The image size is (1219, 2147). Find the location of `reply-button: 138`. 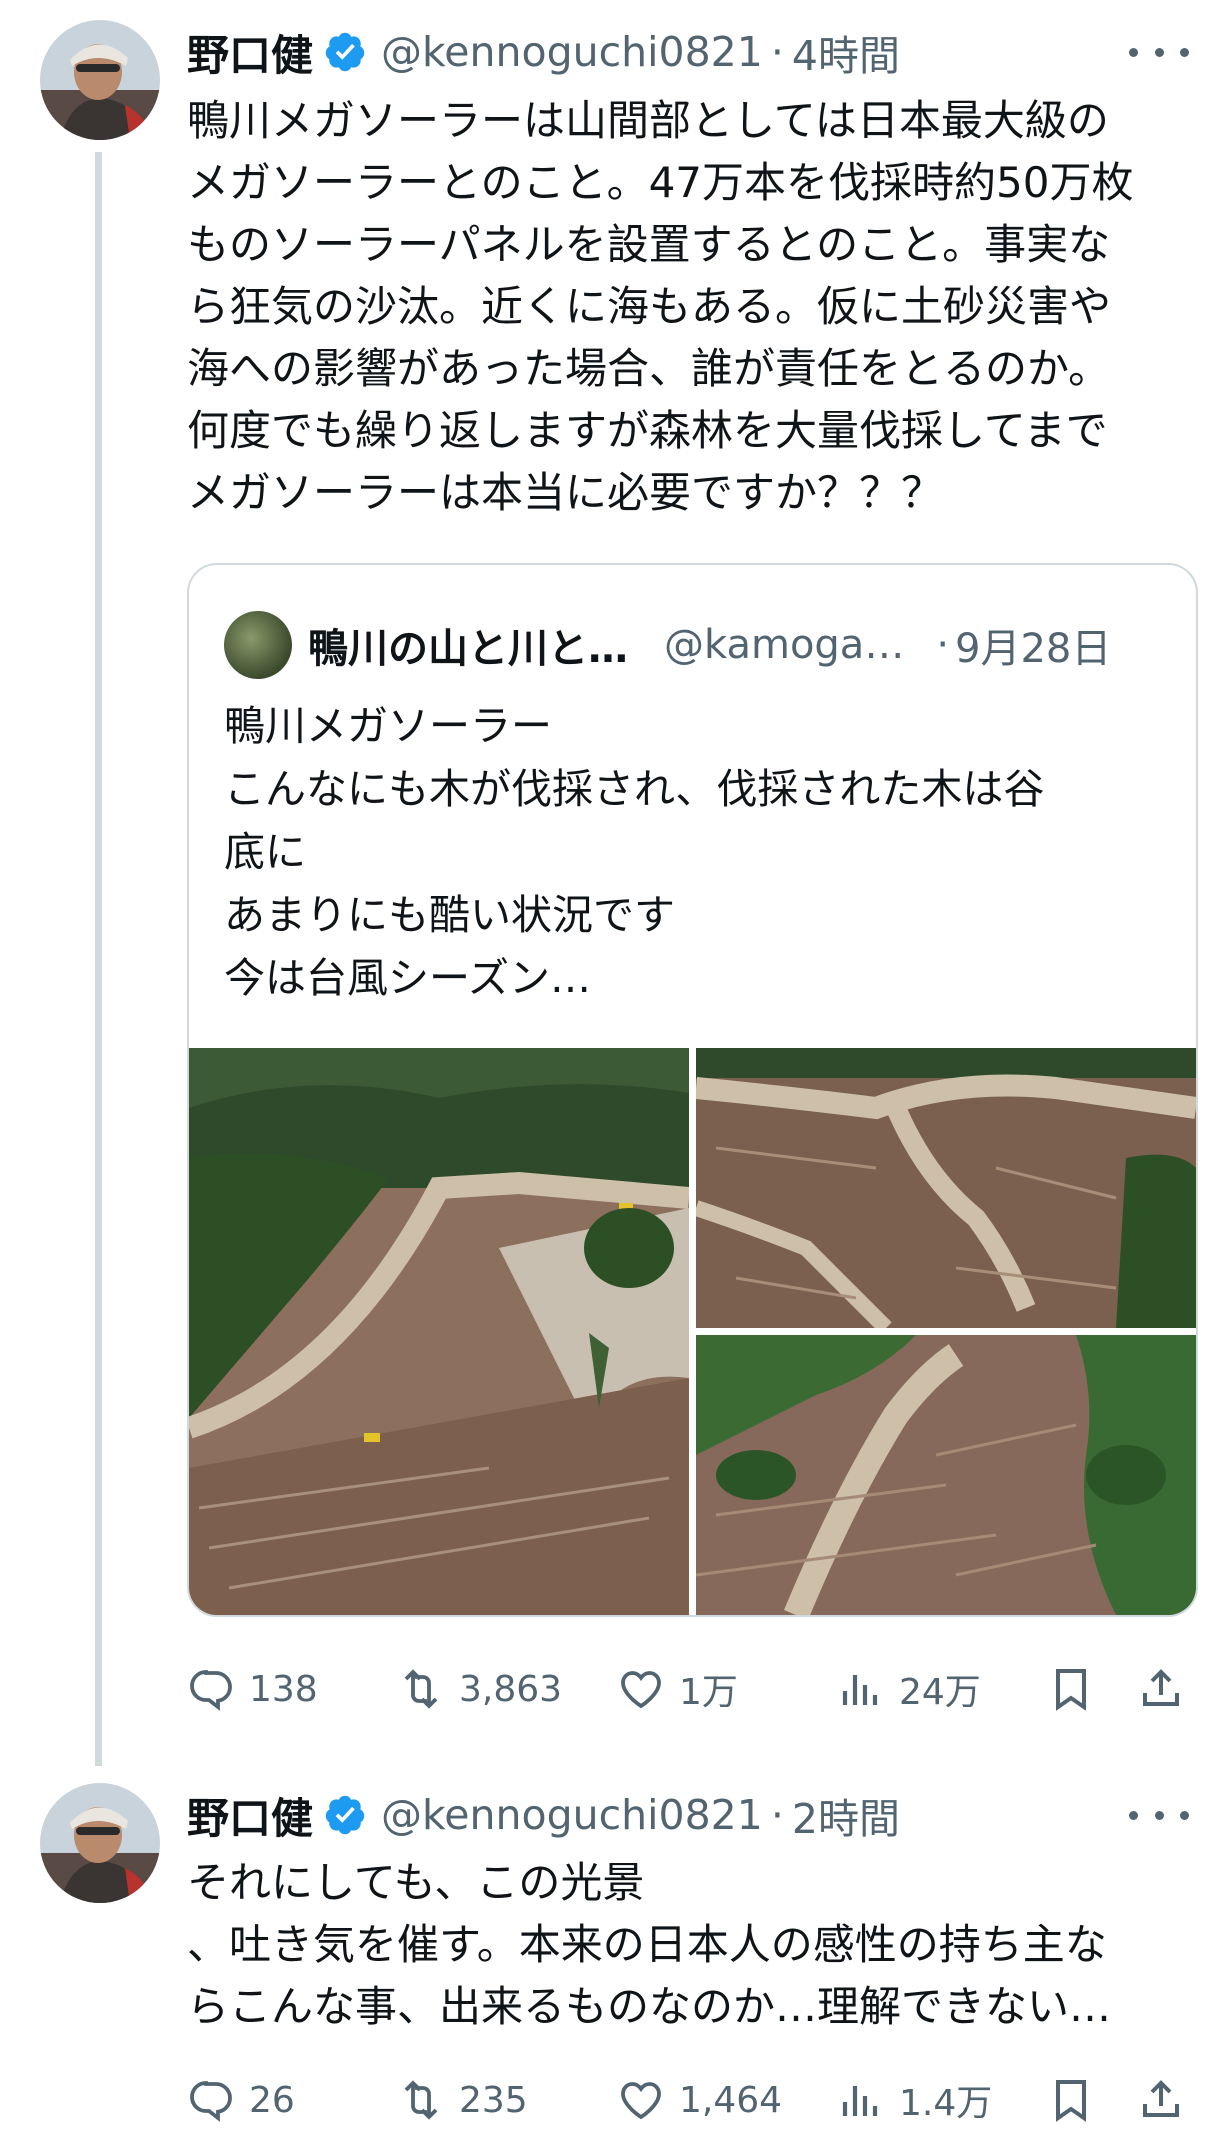

reply-button: 138 is located at coordinates (252, 1689).